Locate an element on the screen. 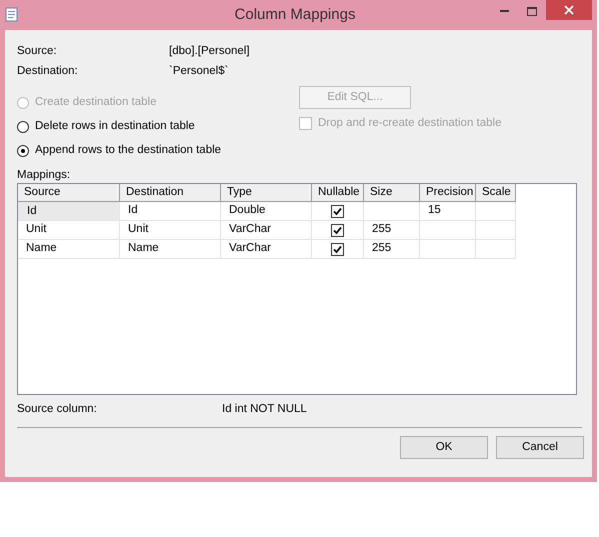 This screenshot has width=599, height=537. column-header: Type is located at coordinates (266, 193).